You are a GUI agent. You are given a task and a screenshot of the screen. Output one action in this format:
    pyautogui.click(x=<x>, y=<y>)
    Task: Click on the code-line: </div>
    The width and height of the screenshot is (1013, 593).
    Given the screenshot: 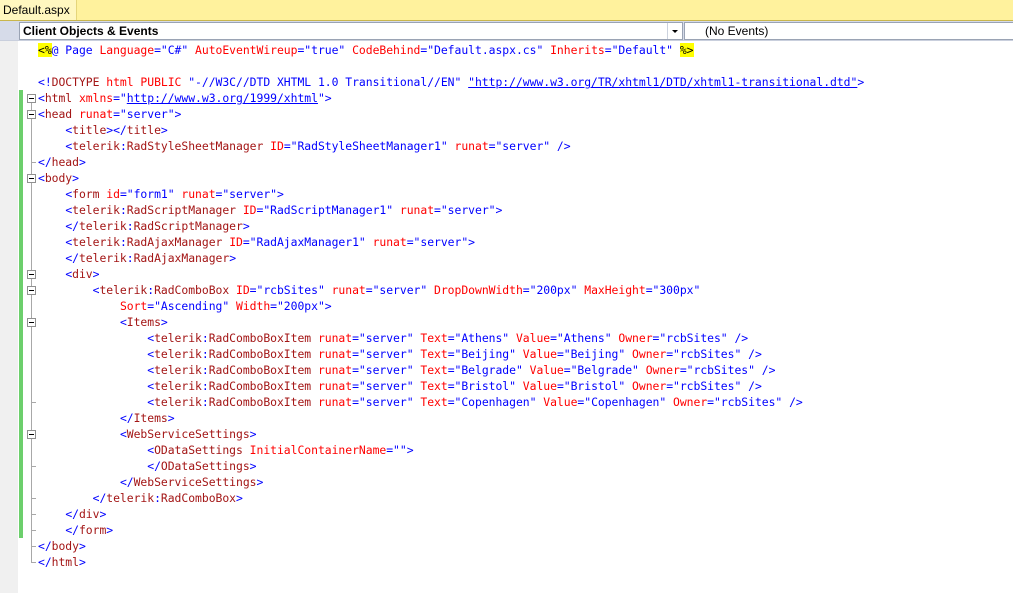 What is the action you would take?
    pyautogui.click(x=72, y=514)
    